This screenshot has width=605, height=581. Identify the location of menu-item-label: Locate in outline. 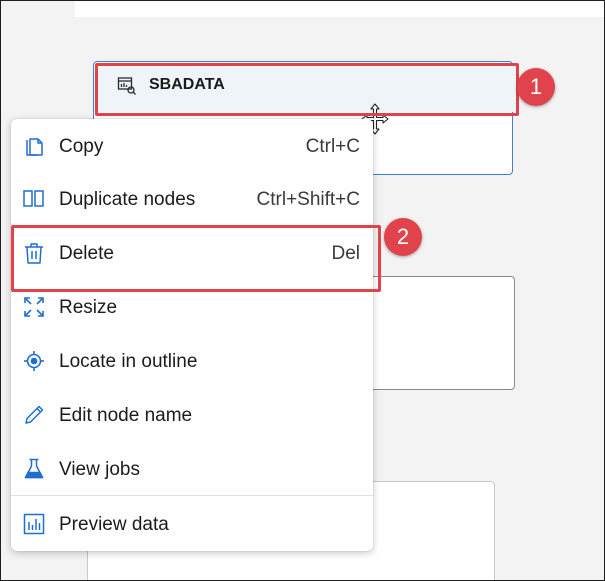
(128, 361).